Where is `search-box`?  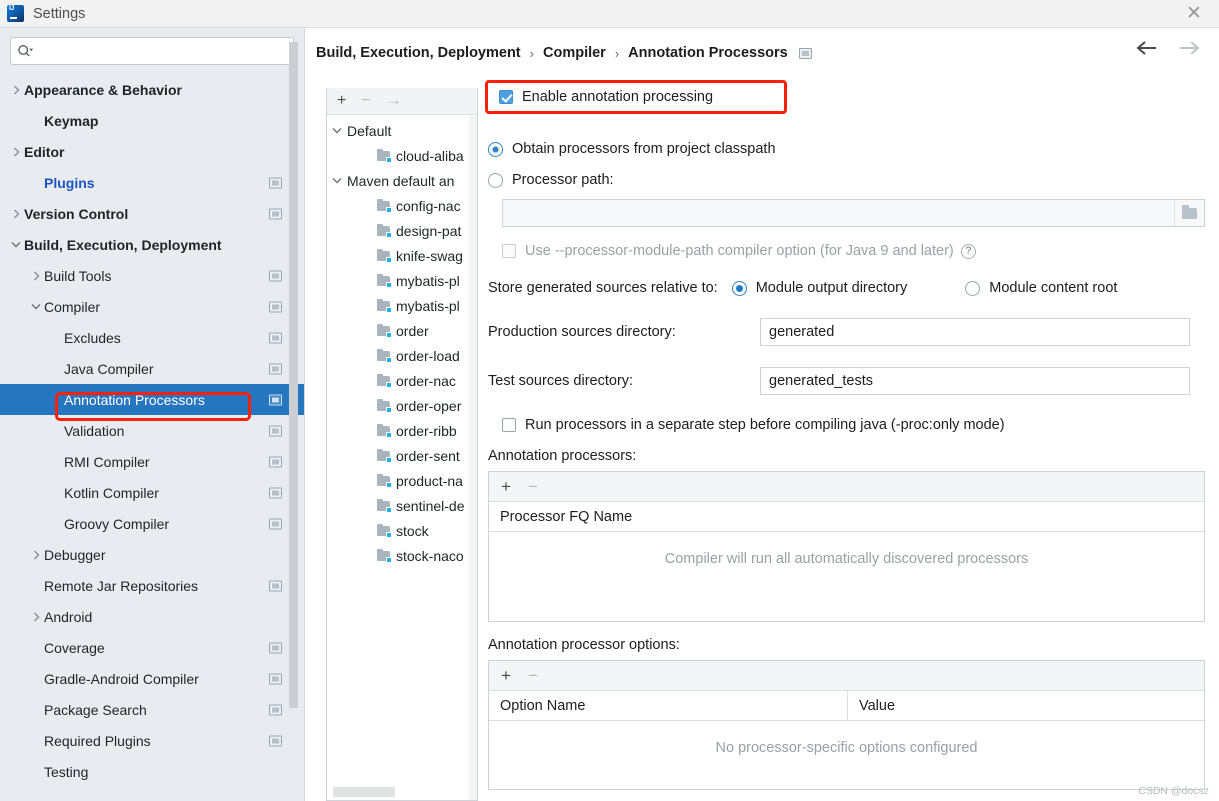
search-box is located at coordinates (152, 51).